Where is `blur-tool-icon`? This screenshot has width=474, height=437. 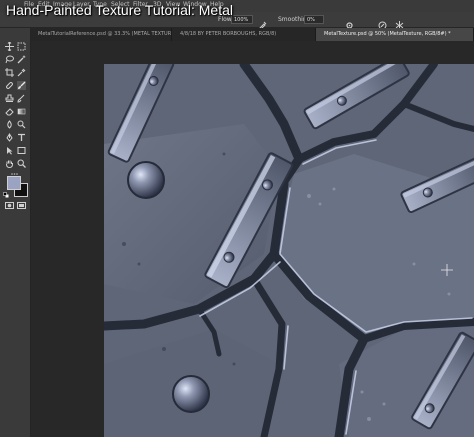
blur-tool-icon is located at coordinates (9, 124).